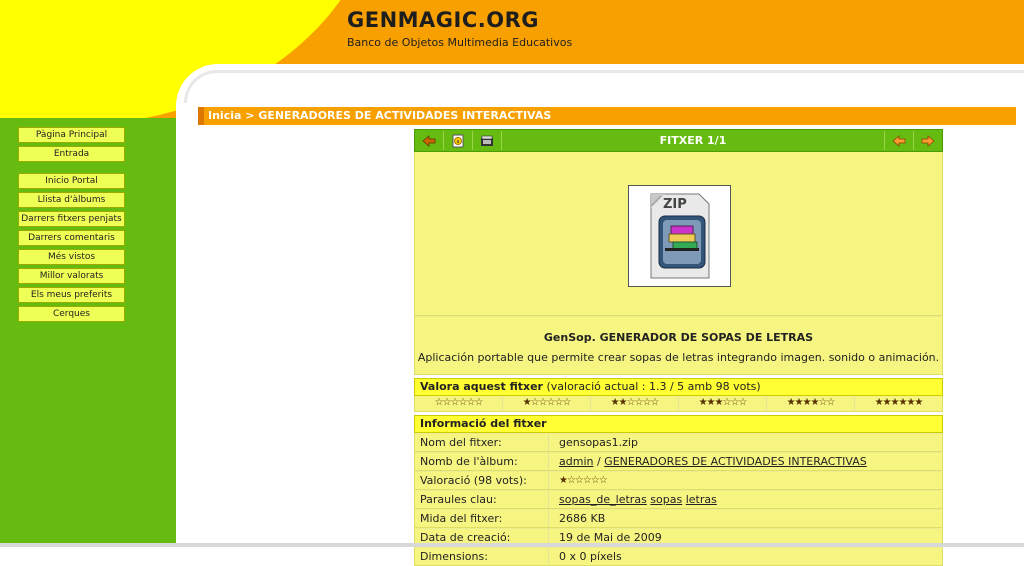 The height and width of the screenshot is (566, 1024). Describe the element at coordinates (443, 20) in the screenshot. I see `site-title: GENMAGIC.ORG` at that location.